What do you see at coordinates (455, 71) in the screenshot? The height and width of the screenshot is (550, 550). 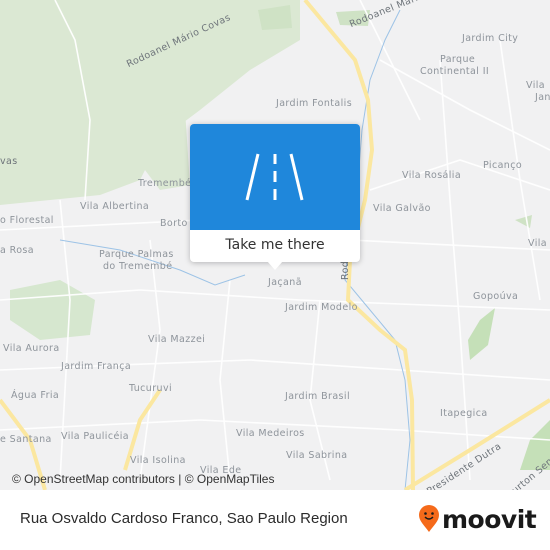 I see `map-label-place: Continental II` at bounding box center [455, 71].